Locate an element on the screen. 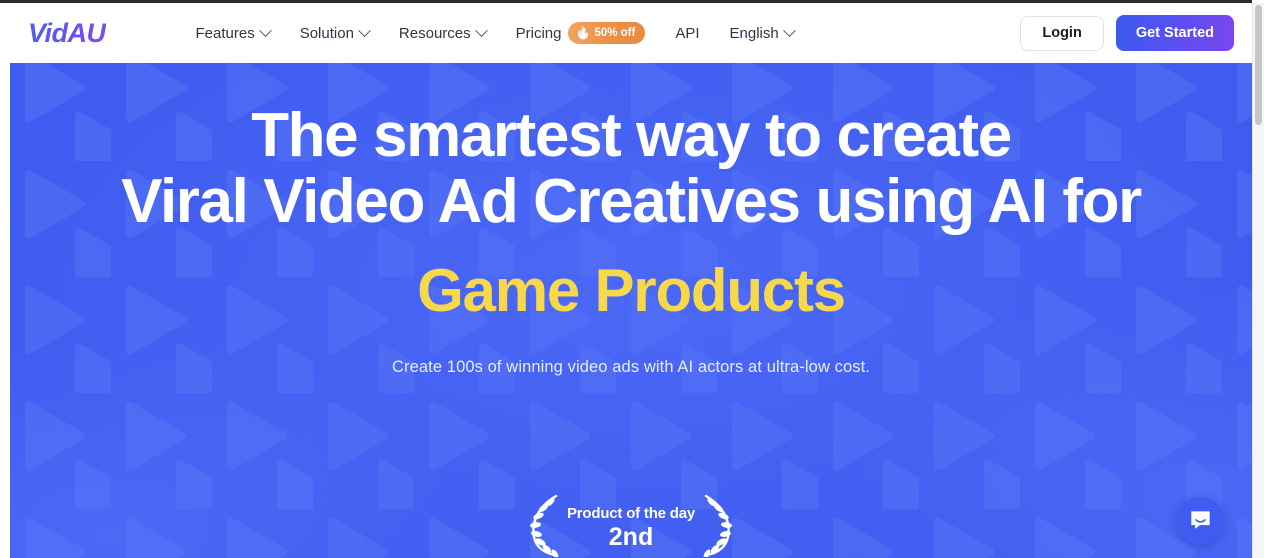  award-text: Product of the day 2nd is located at coordinates (631, 522).